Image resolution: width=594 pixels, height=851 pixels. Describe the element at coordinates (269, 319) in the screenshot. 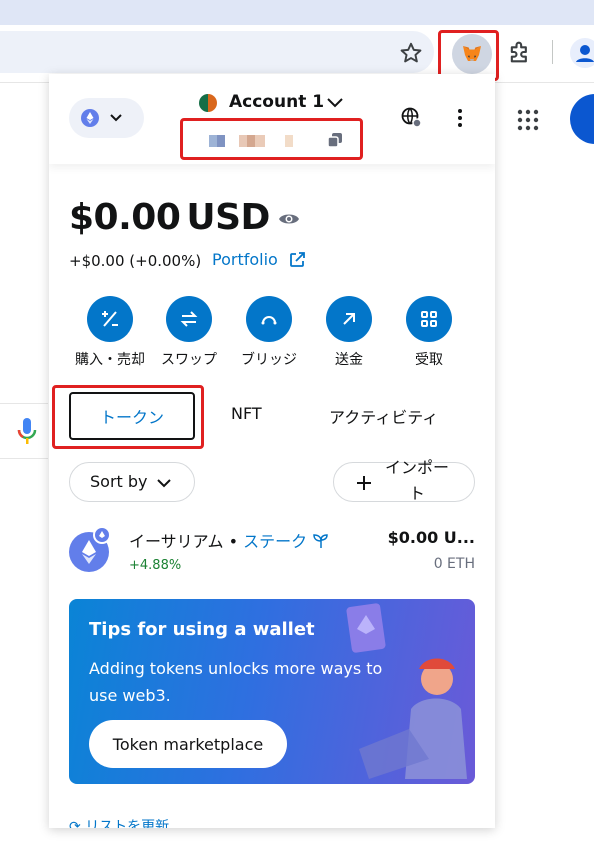

I see `bridge-icon` at that location.